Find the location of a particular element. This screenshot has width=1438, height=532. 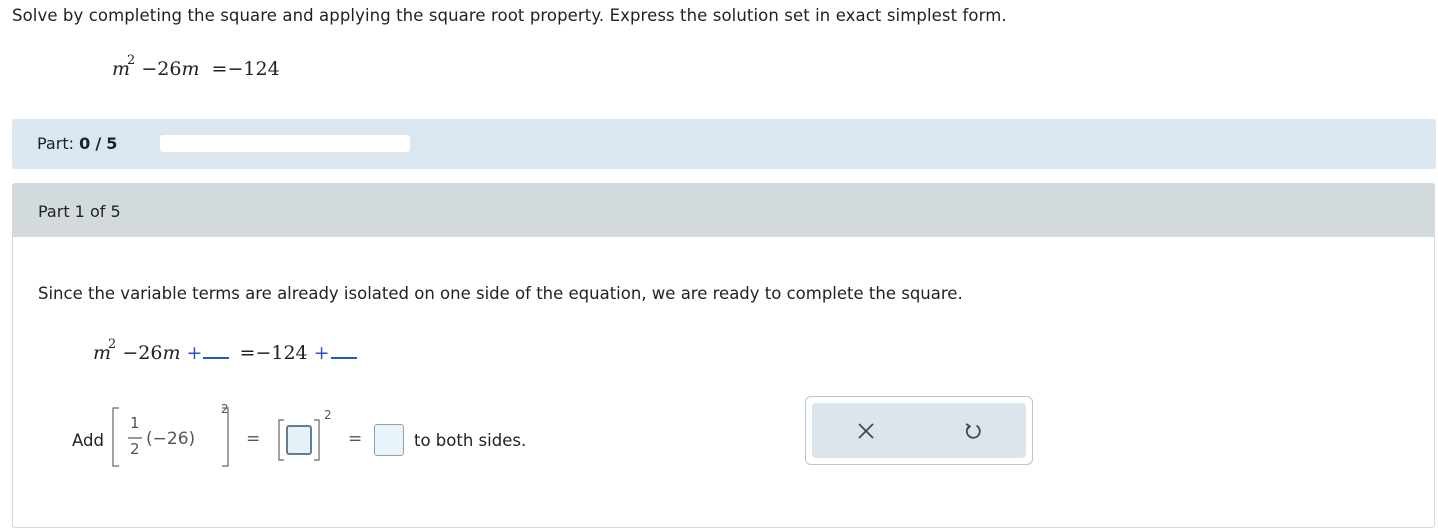

step-variable-2: m is located at coordinates (171, 353).